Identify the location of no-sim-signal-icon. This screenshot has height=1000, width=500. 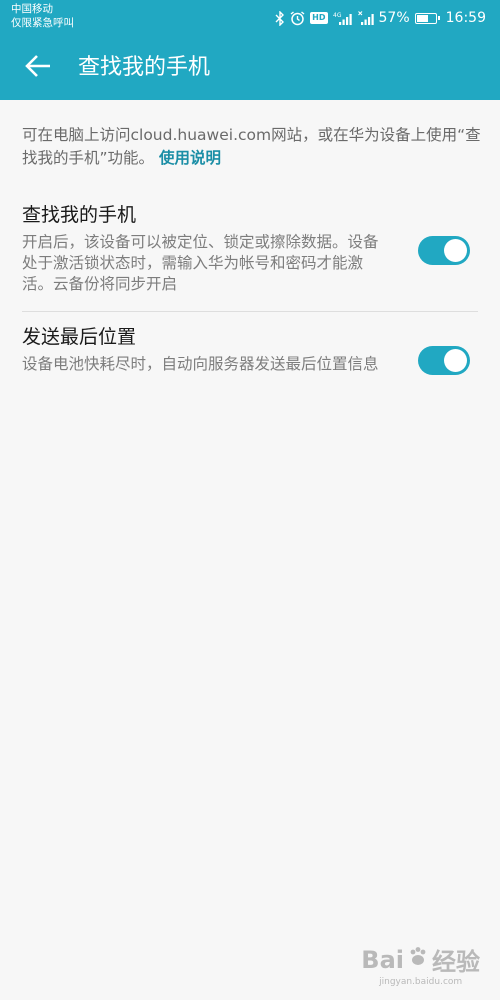
(365, 18).